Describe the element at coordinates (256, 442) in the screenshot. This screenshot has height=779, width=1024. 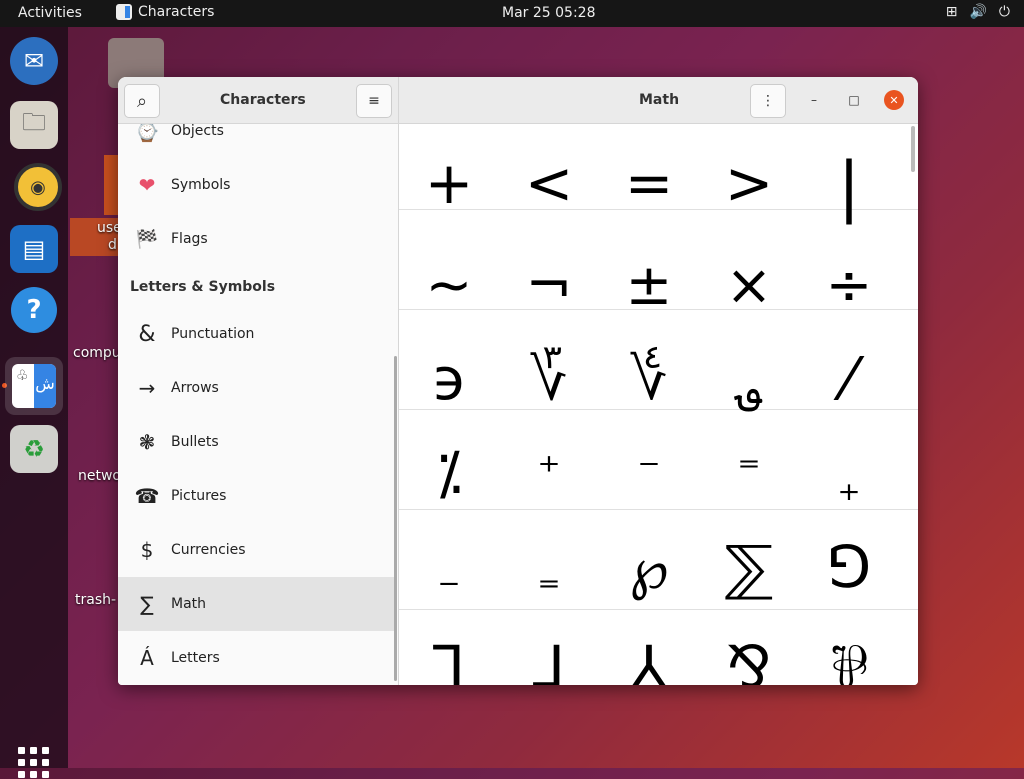
I see `sidebar-item-bullets: ❃ Bullets` at that location.